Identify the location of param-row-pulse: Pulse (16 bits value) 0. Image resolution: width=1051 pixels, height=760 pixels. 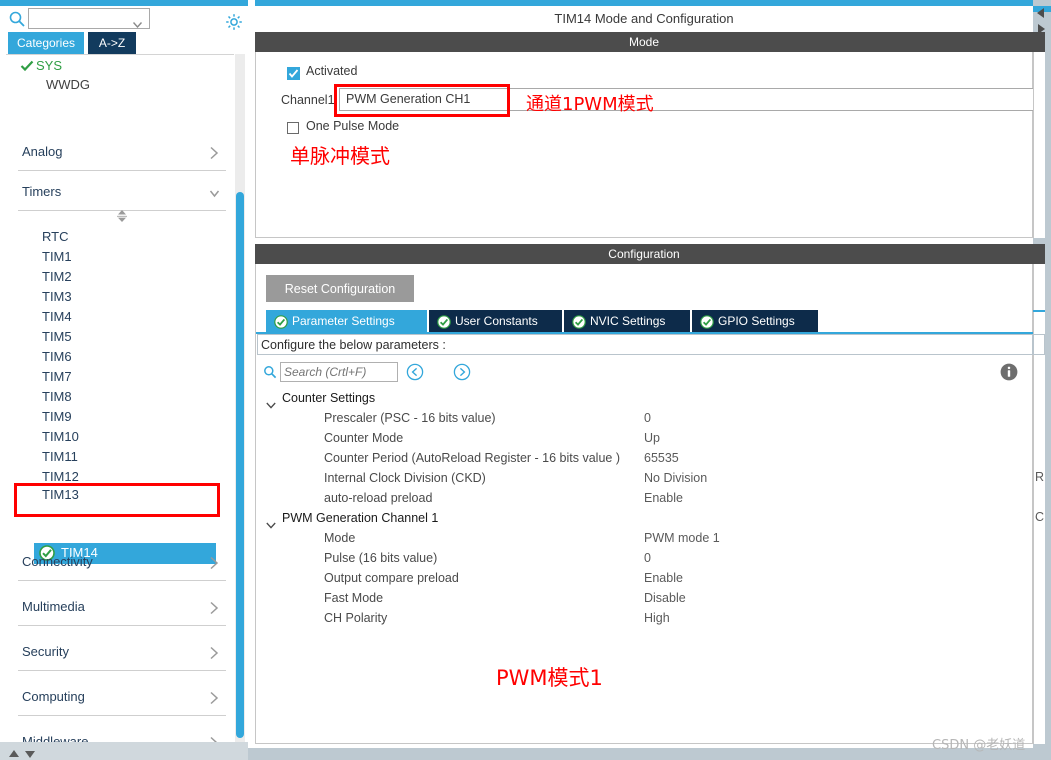
(645, 560).